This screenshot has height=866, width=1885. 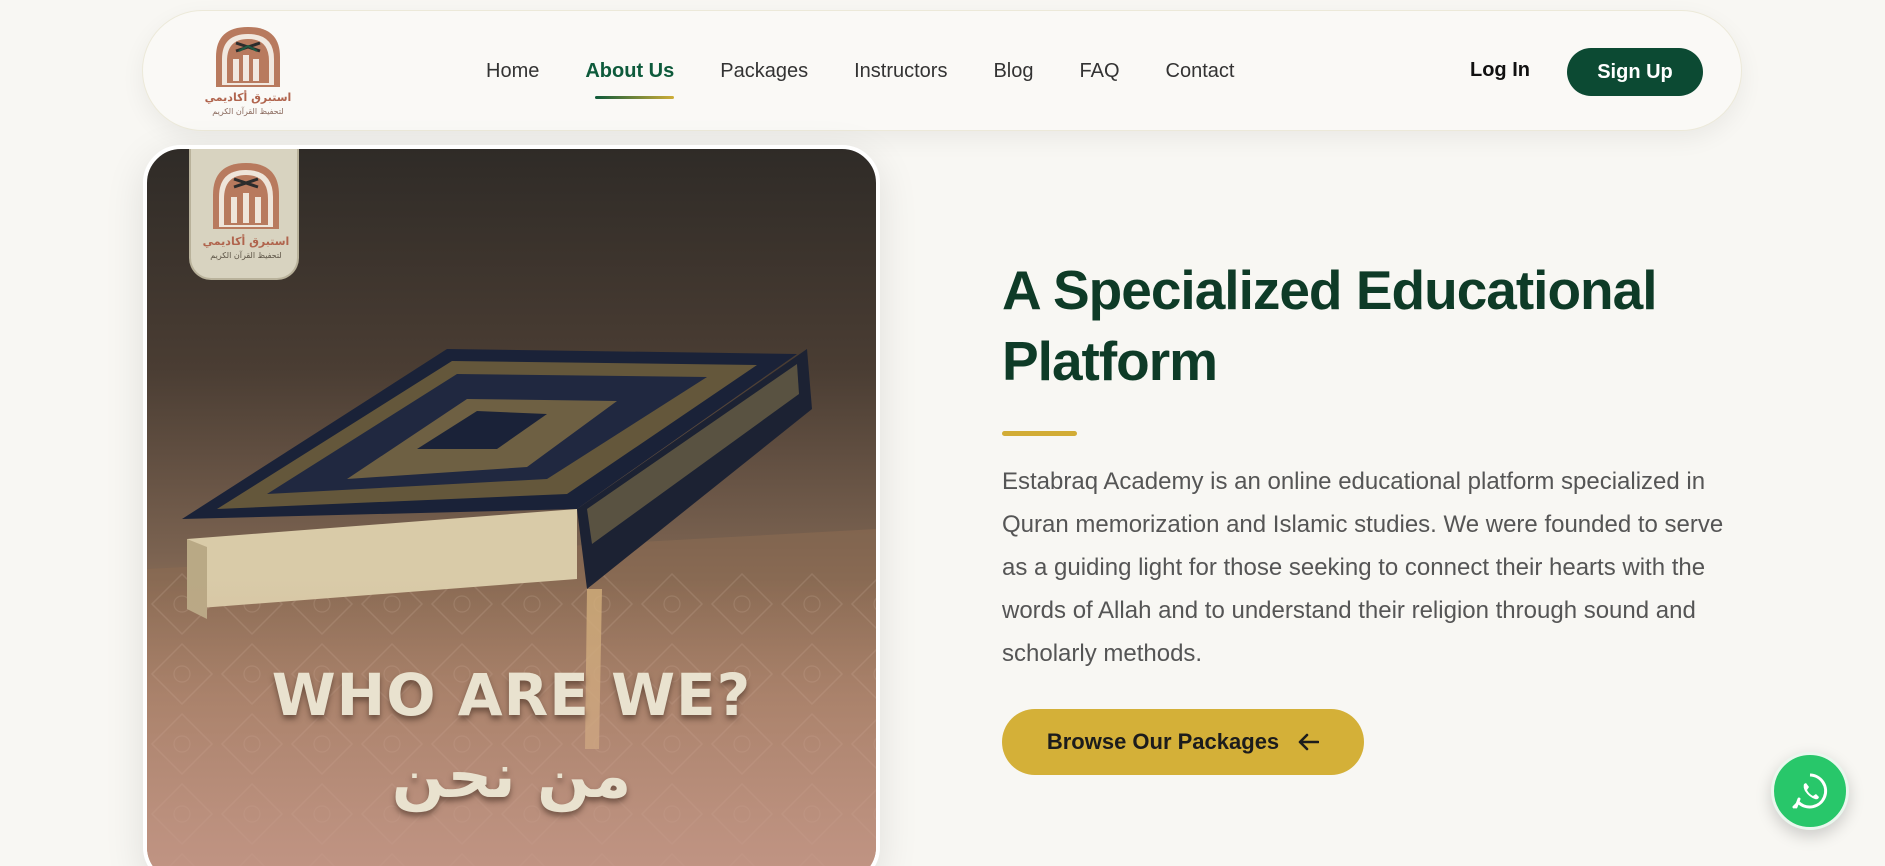 I want to click on heading-line-2: Platform, so click(x=1110, y=361).